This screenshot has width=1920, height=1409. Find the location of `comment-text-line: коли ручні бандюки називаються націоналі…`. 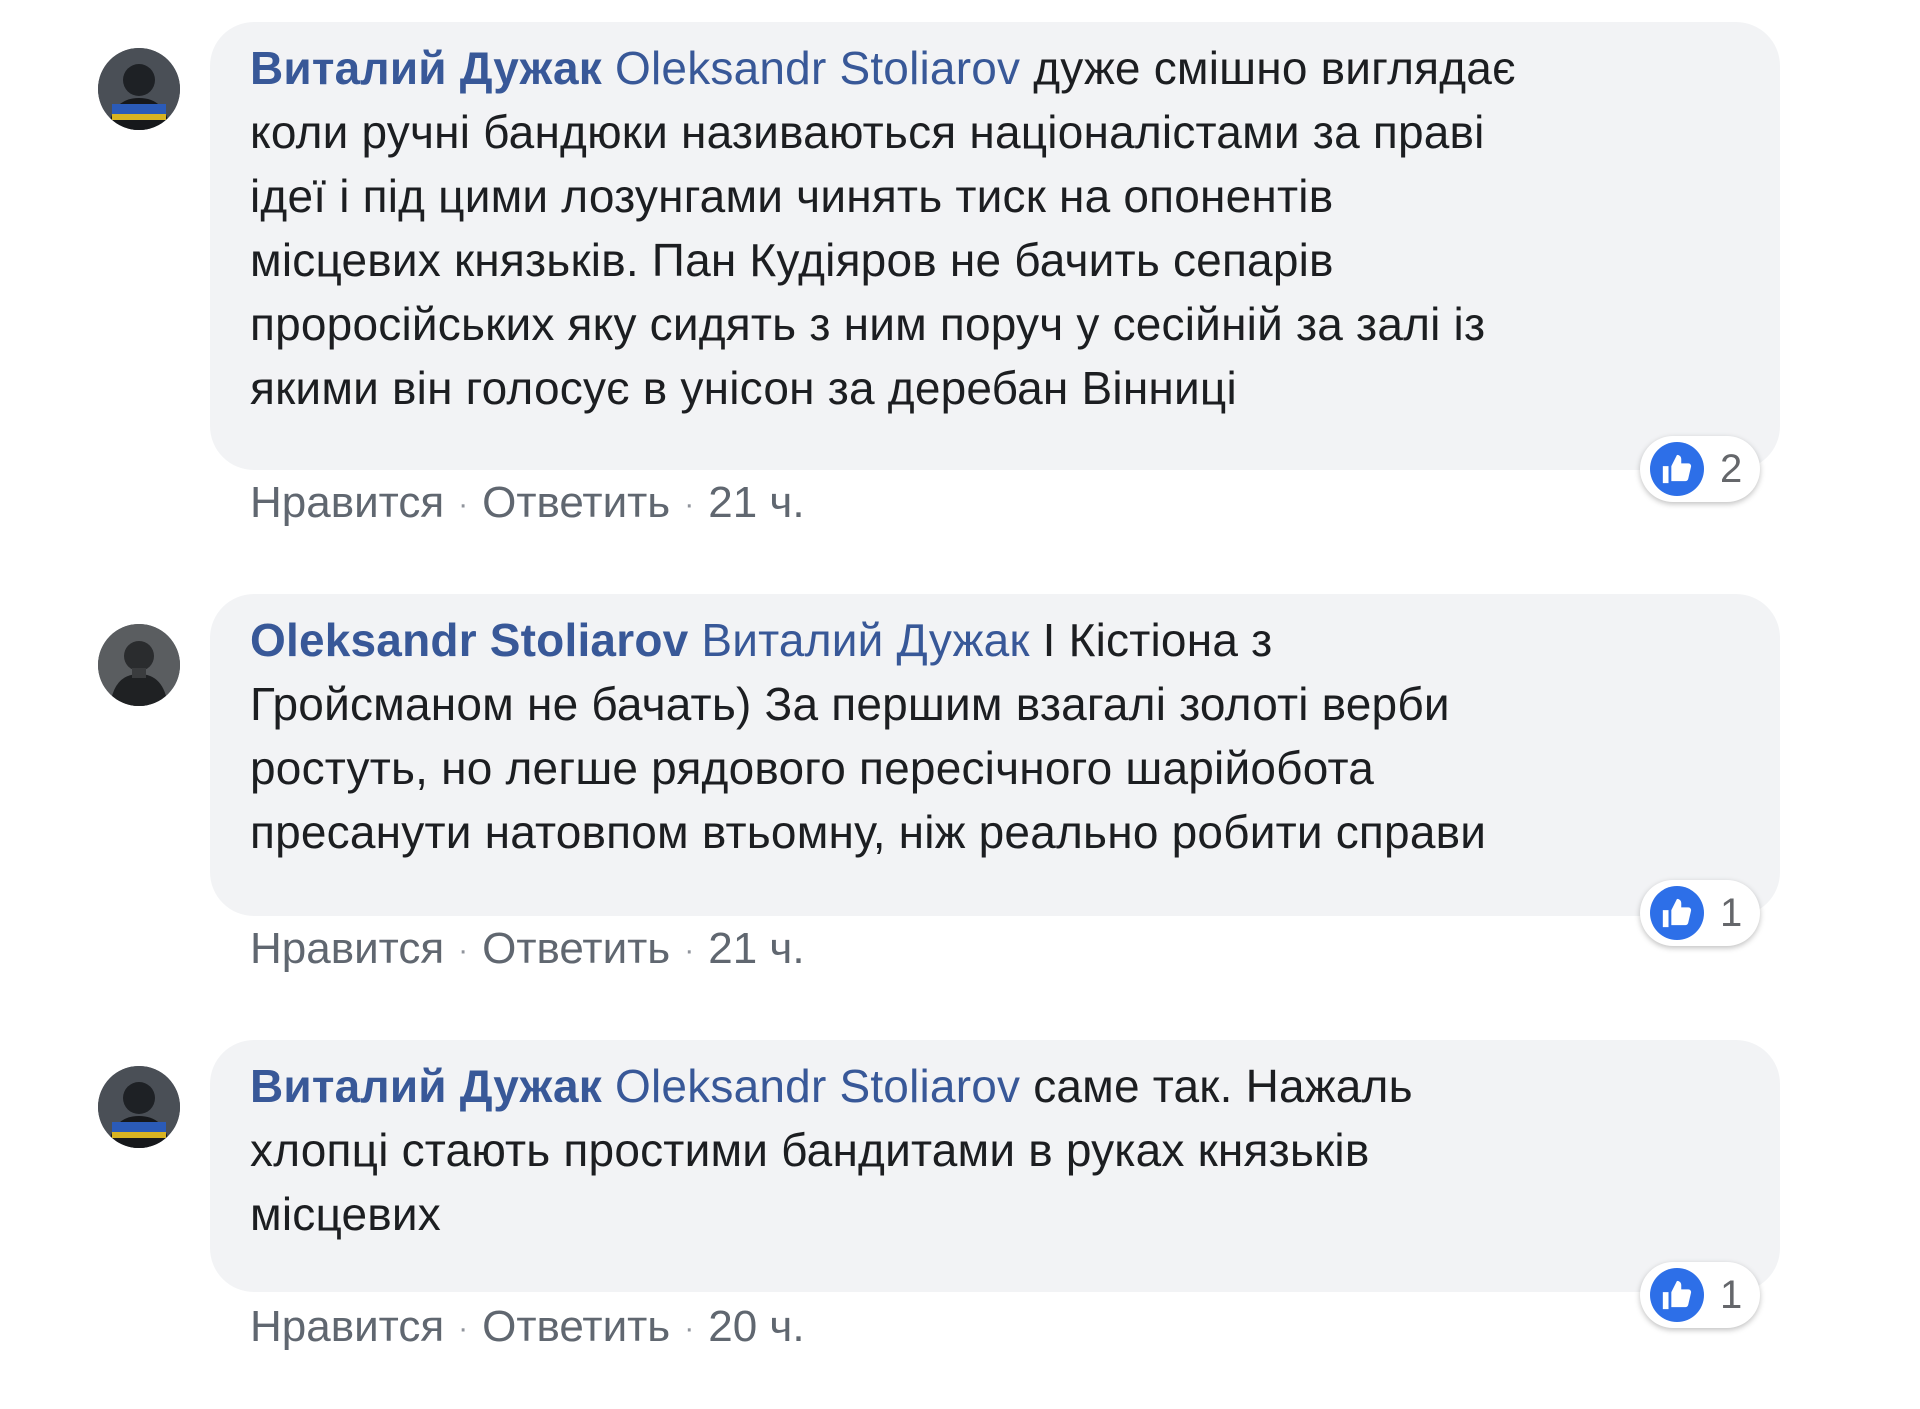

comment-text-line: коли ручні бандюки називаються націоналі… is located at coordinates (867, 132).